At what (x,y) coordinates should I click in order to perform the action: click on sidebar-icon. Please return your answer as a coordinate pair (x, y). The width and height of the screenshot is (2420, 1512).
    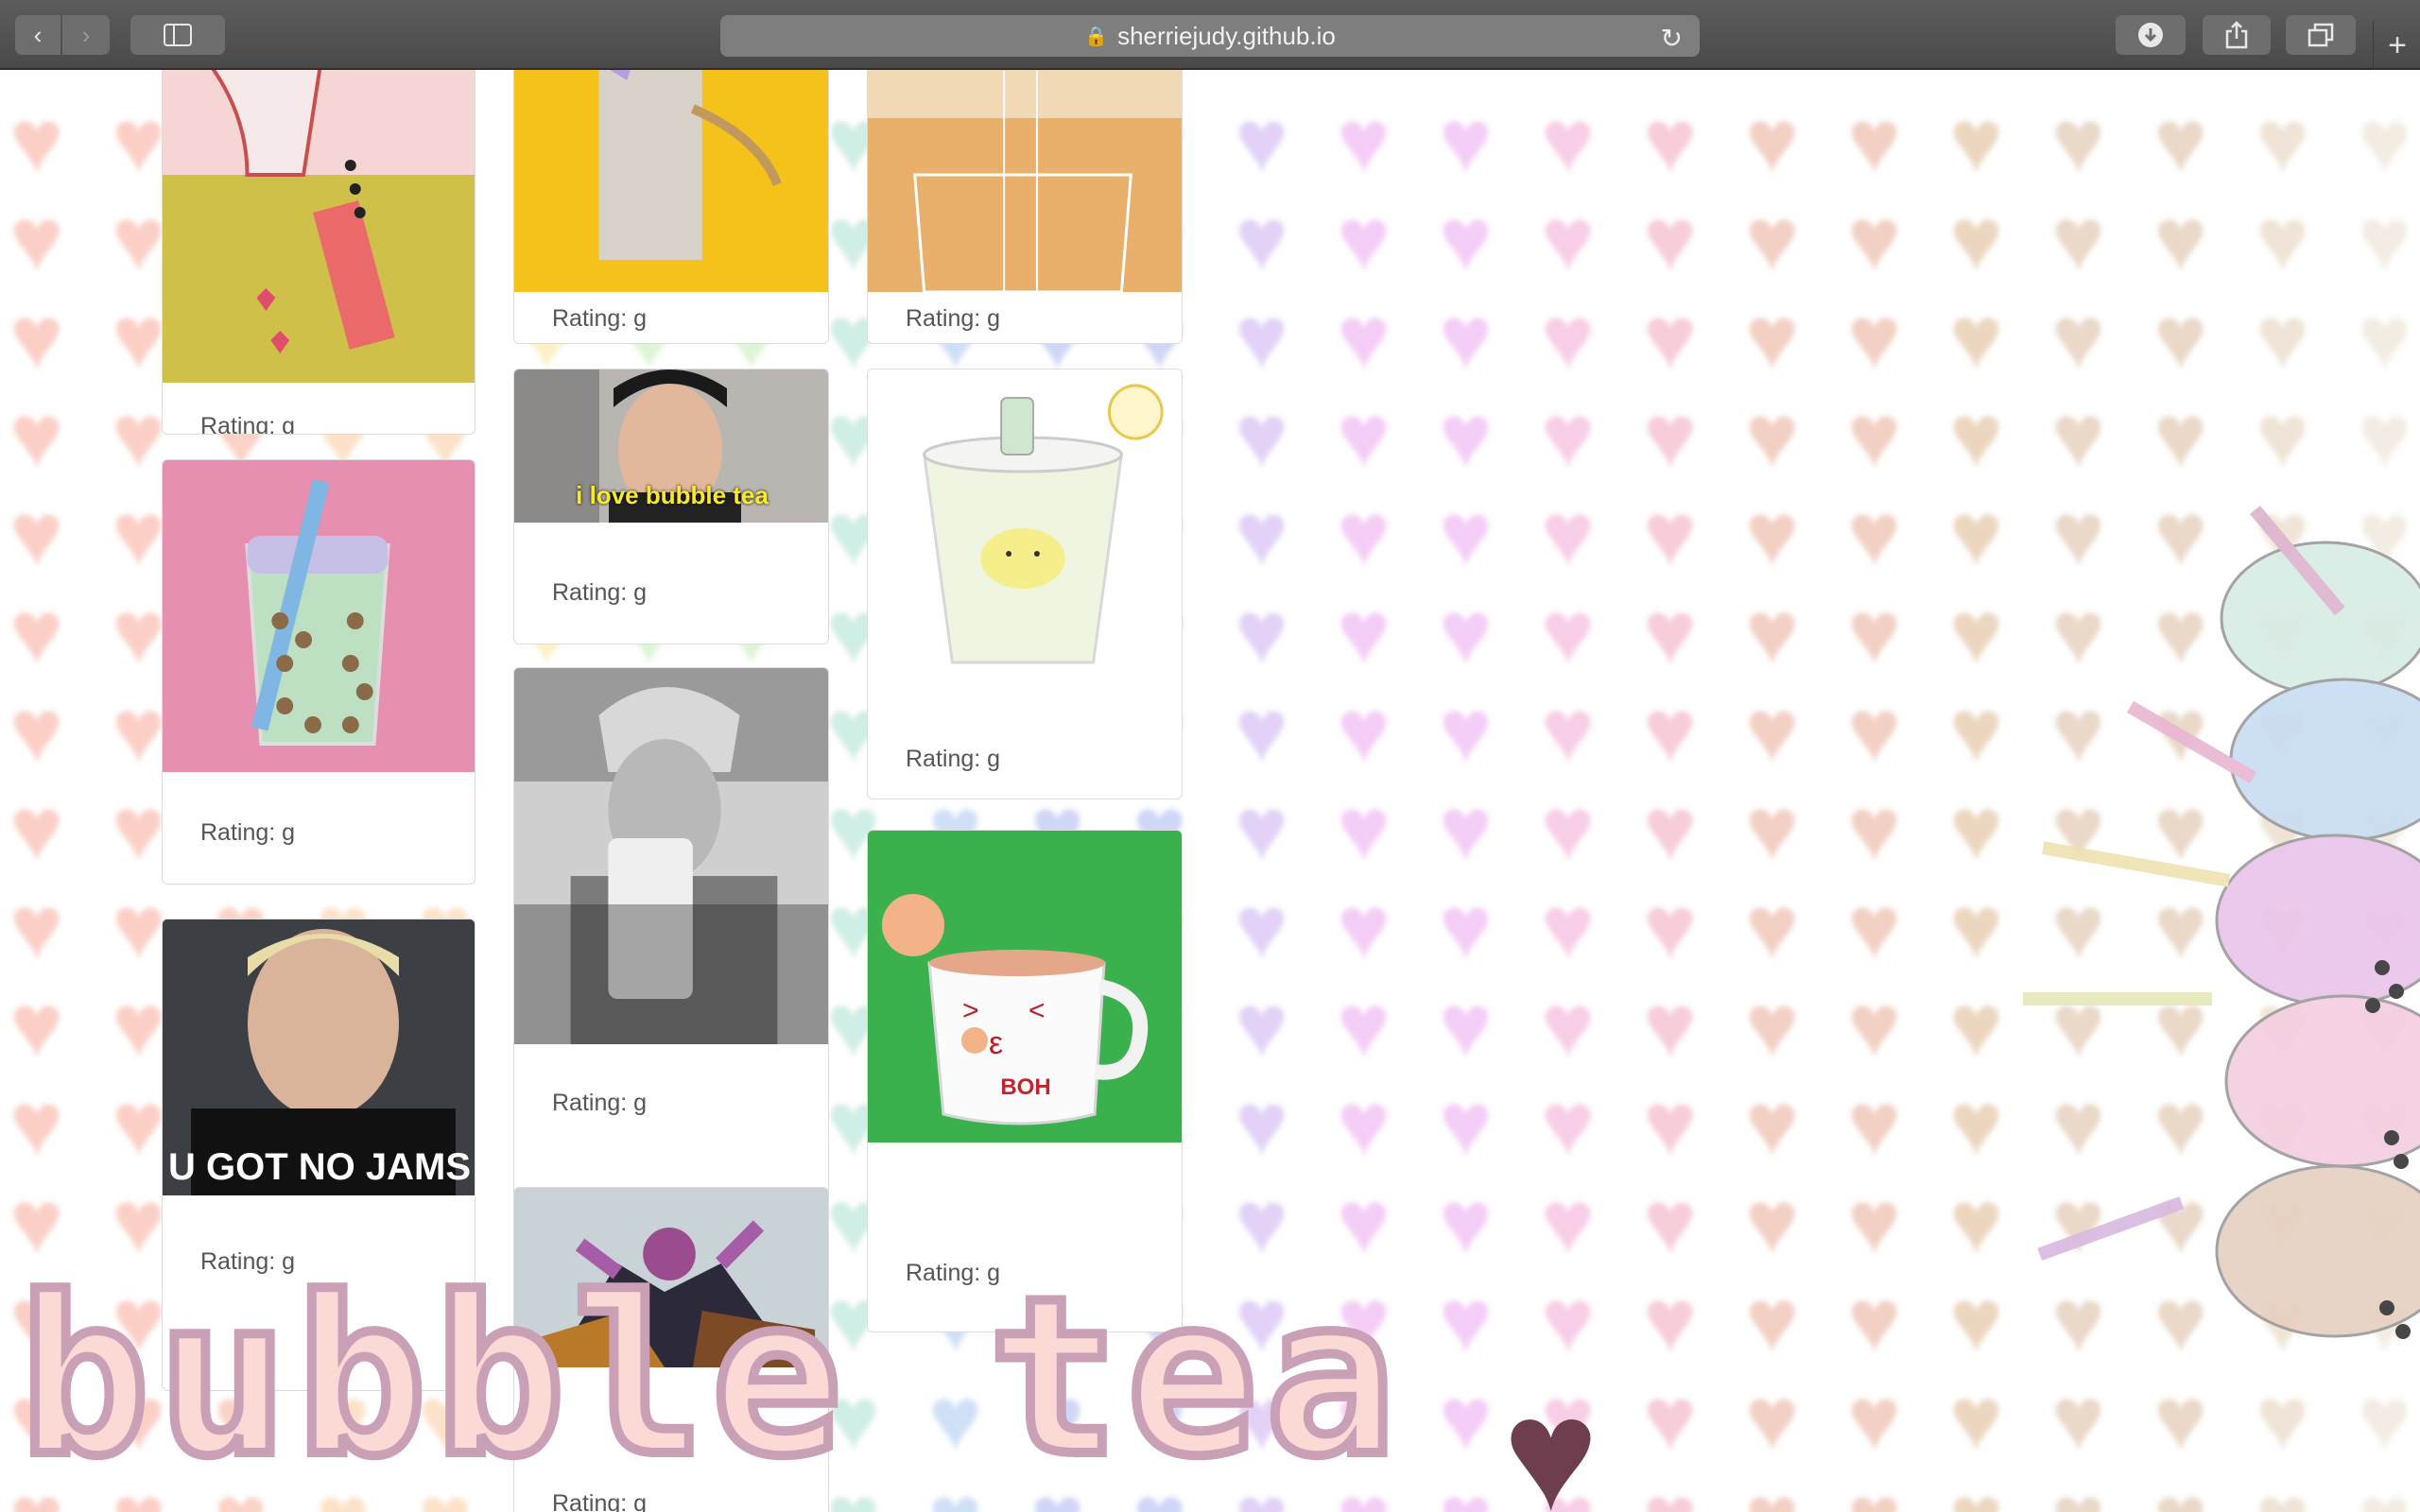
    Looking at the image, I should click on (178, 35).